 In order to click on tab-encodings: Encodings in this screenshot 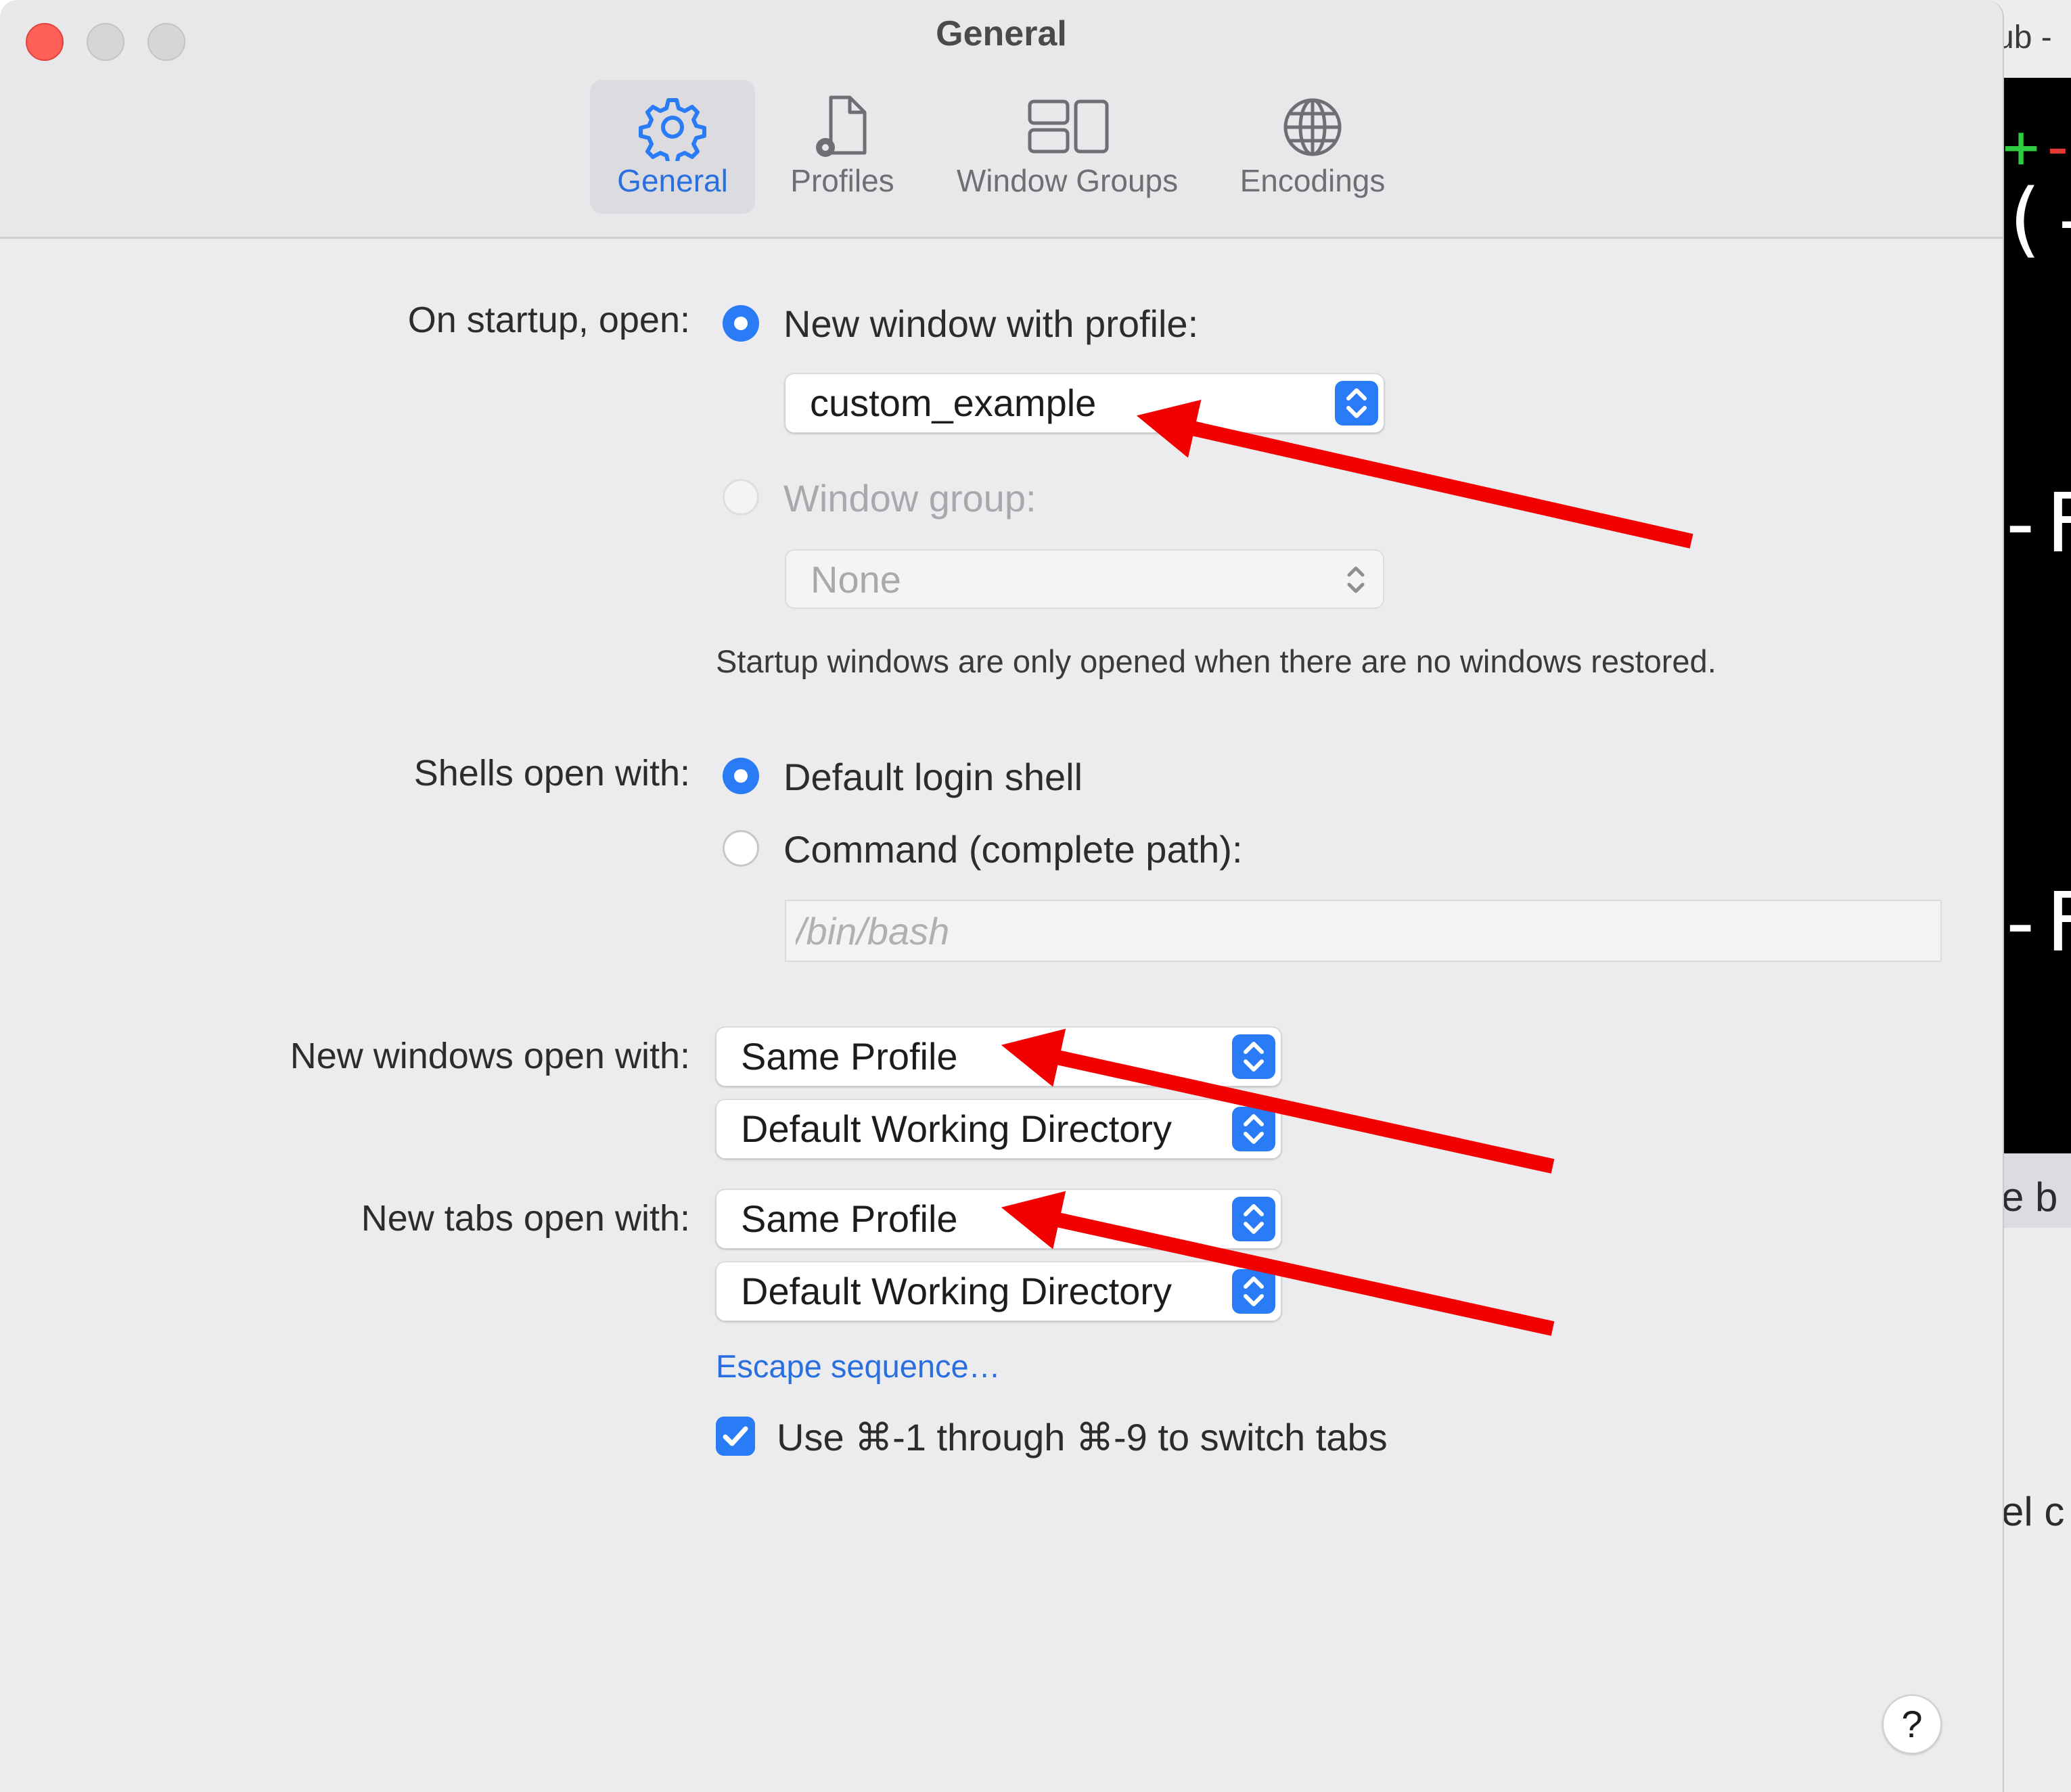, I will do `click(1312, 147)`.